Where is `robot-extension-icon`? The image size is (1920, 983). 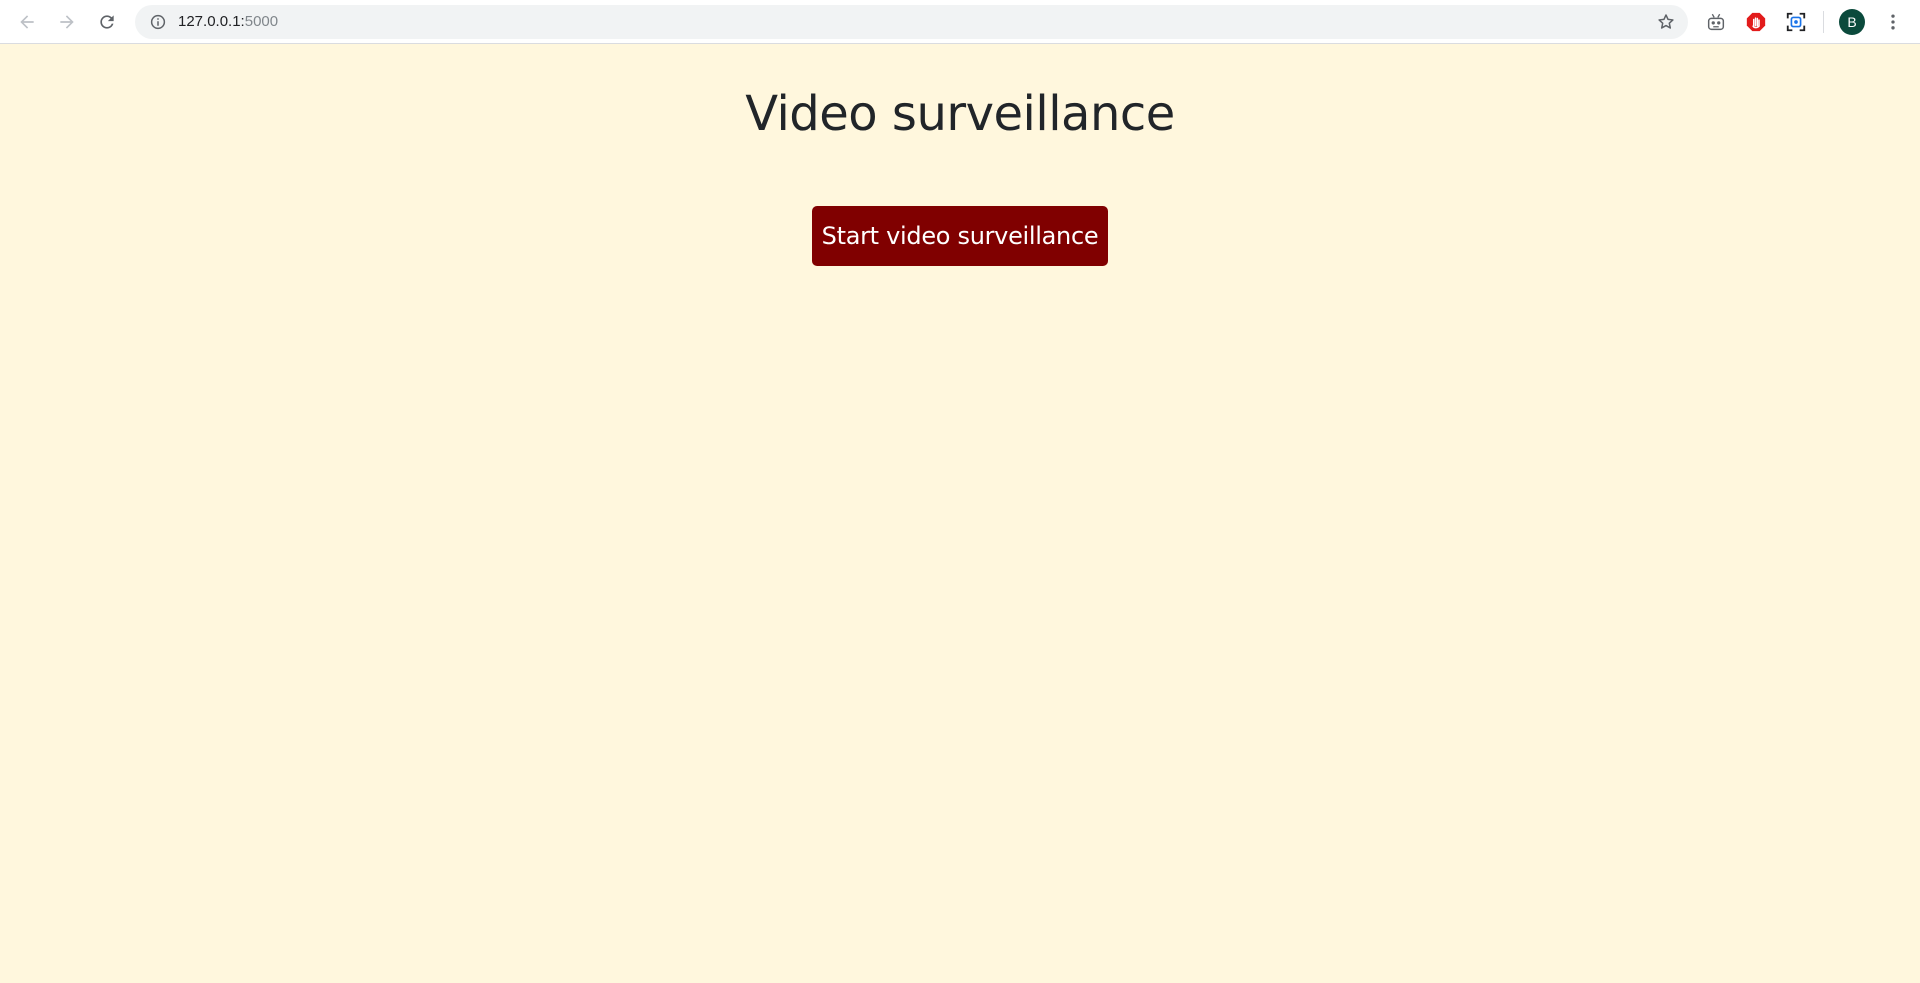
robot-extension-icon is located at coordinates (1716, 22).